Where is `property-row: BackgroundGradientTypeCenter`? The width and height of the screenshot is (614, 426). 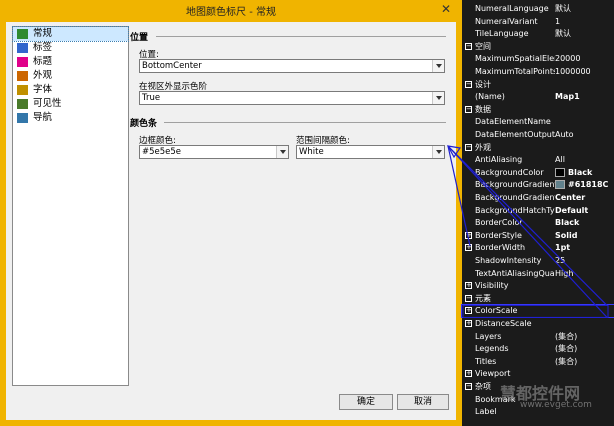
property-row: BackgroundGradientTypeCenter is located at coordinates (538, 198).